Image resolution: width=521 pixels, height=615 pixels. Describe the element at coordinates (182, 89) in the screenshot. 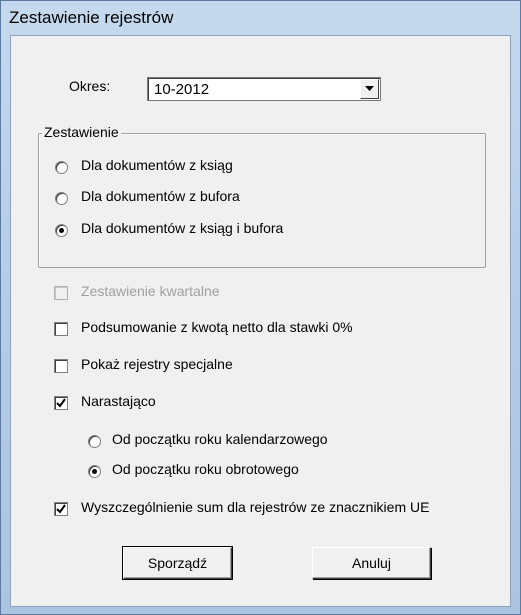

I see `period-value: 10-2012` at that location.